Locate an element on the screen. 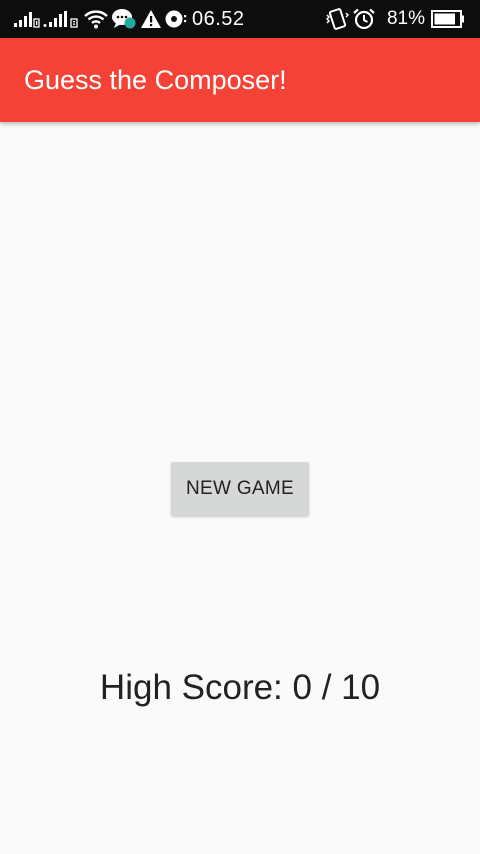 This screenshot has height=854, width=480. status-icons-right: 81% is located at coordinates (396, 19).